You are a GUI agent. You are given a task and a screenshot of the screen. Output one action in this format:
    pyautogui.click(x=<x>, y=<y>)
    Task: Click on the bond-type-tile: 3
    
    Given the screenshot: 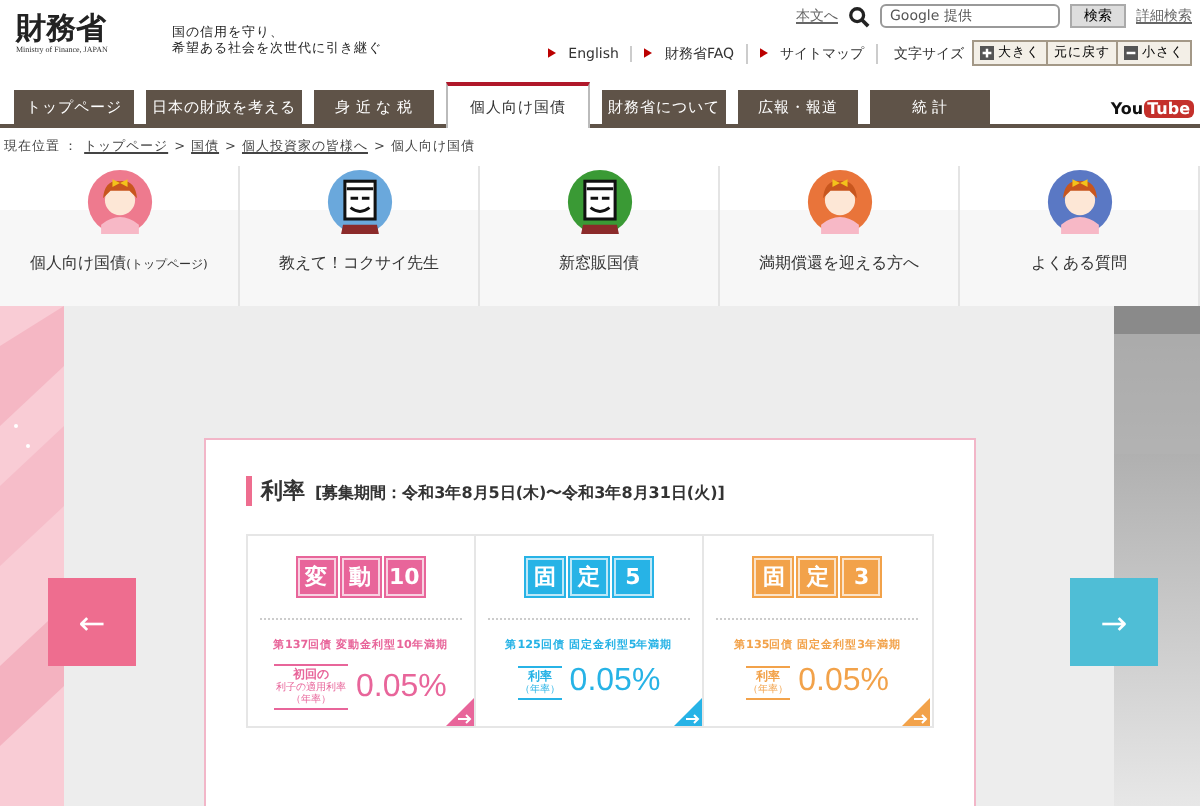 What is the action you would take?
    pyautogui.click(x=861, y=577)
    